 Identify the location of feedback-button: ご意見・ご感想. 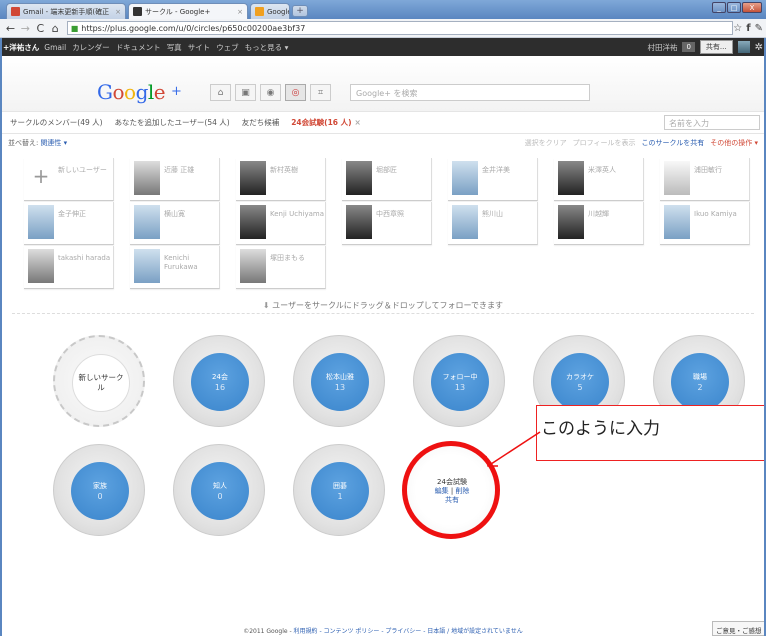
(739, 628).